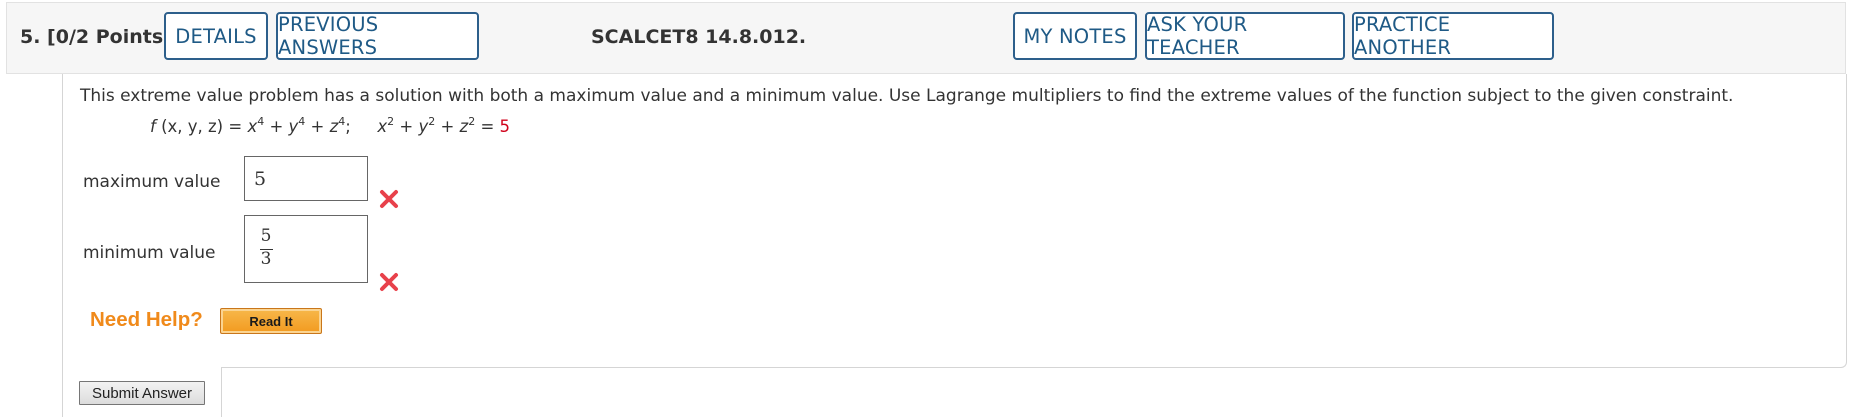 The image size is (1852, 417). I want to click on maximum-value-label: maximum value, so click(152, 182).